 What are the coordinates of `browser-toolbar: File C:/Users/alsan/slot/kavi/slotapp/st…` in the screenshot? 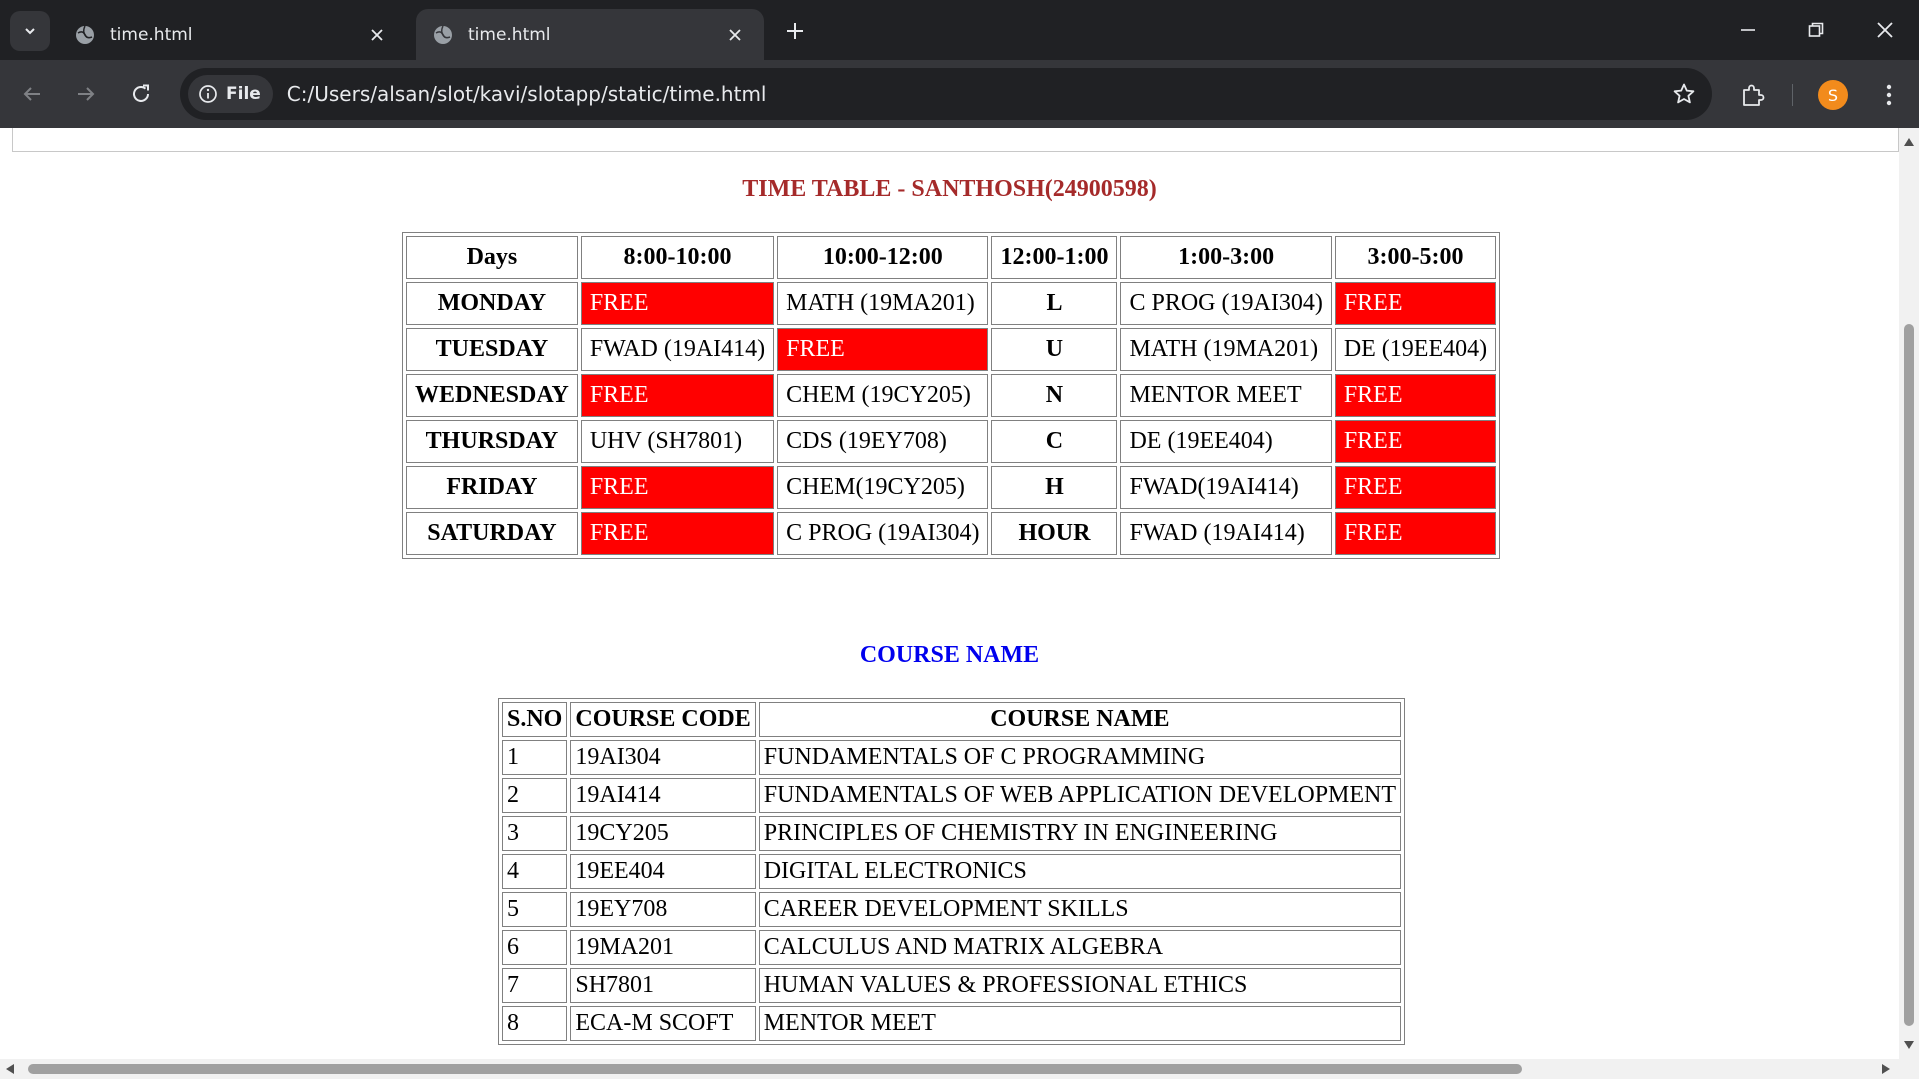 It's located at (959, 94).